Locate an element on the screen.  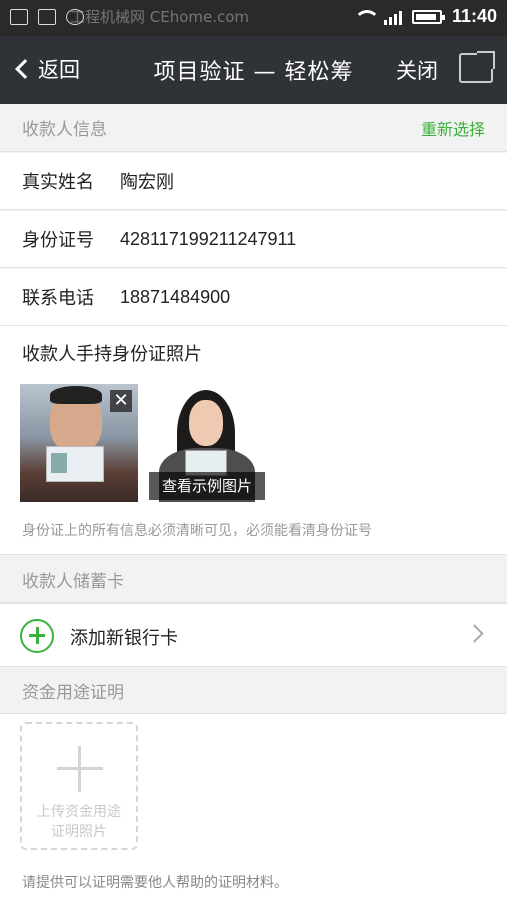
id-photo-title: 收款人手持身份证照片 is located at coordinates (112, 354).